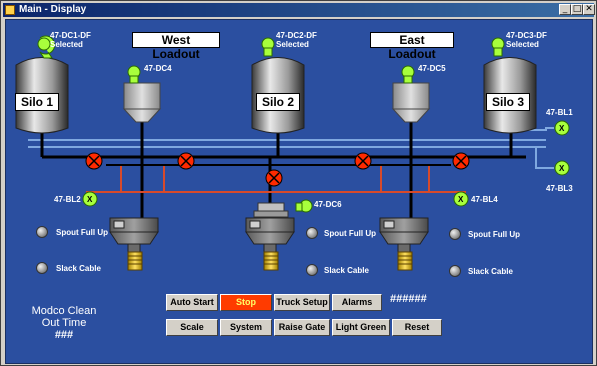  I want to click on slack-cable-sensor-center, so click(312, 270).